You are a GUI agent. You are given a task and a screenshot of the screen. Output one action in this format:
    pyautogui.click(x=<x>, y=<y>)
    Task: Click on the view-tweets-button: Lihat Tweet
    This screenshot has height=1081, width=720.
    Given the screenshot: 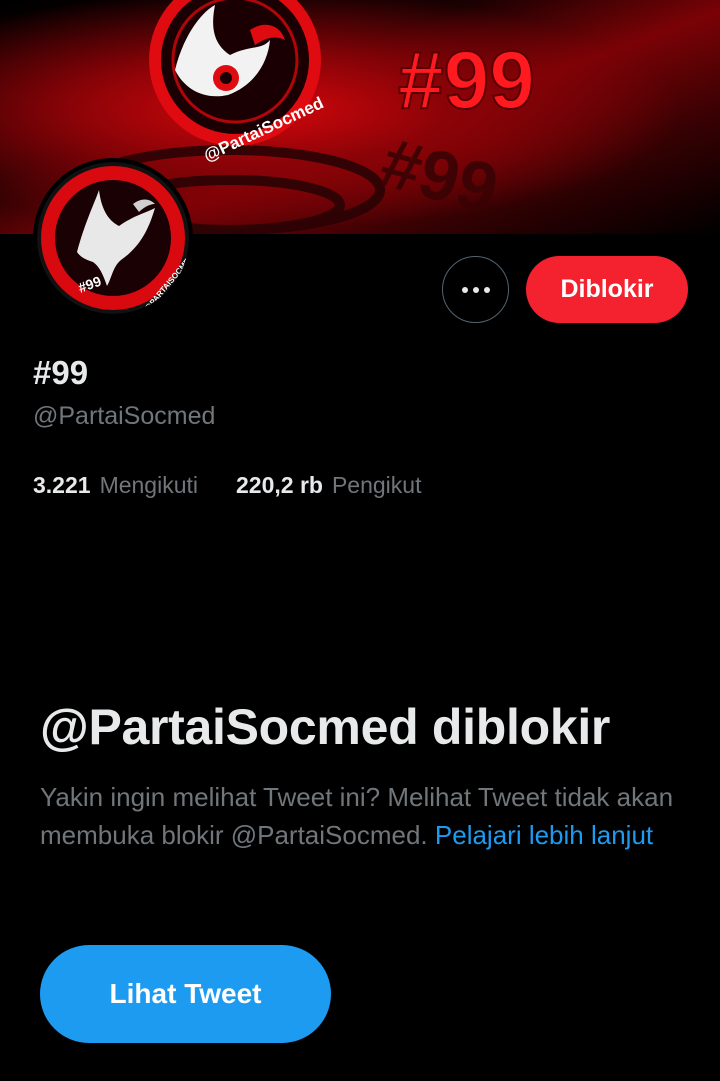 What is the action you would take?
    pyautogui.click(x=185, y=994)
    